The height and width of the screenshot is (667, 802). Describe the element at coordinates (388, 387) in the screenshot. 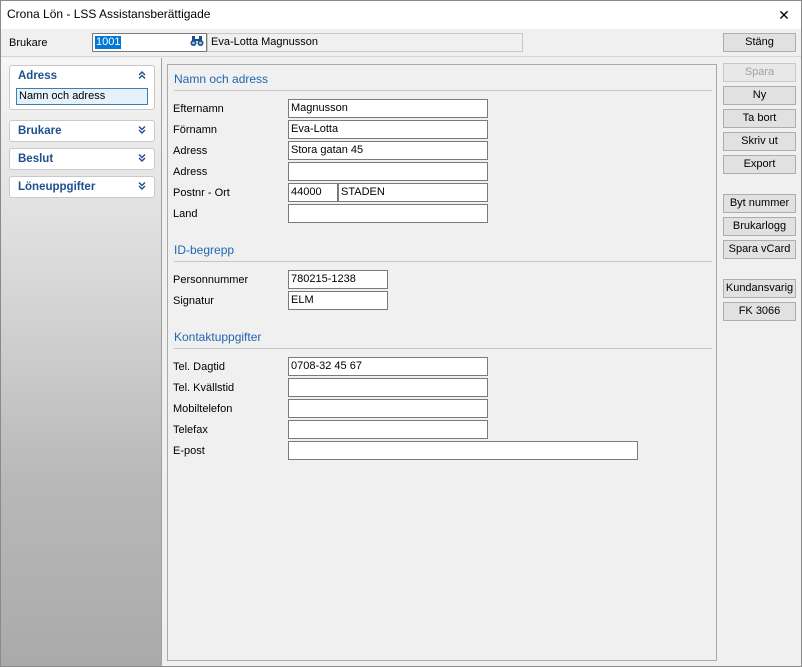

I see `tel-kvallstid-field` at that location.